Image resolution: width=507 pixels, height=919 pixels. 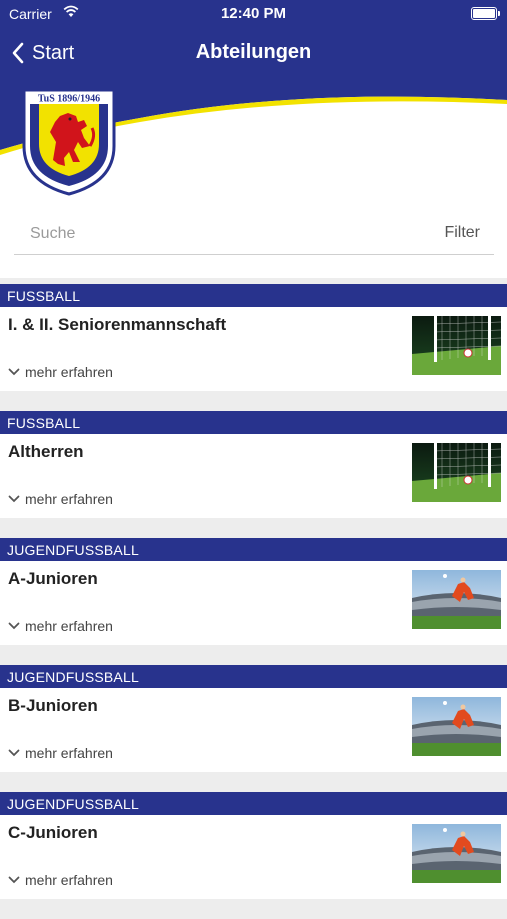 I want to click on search-input, so click(x=220, y=234).